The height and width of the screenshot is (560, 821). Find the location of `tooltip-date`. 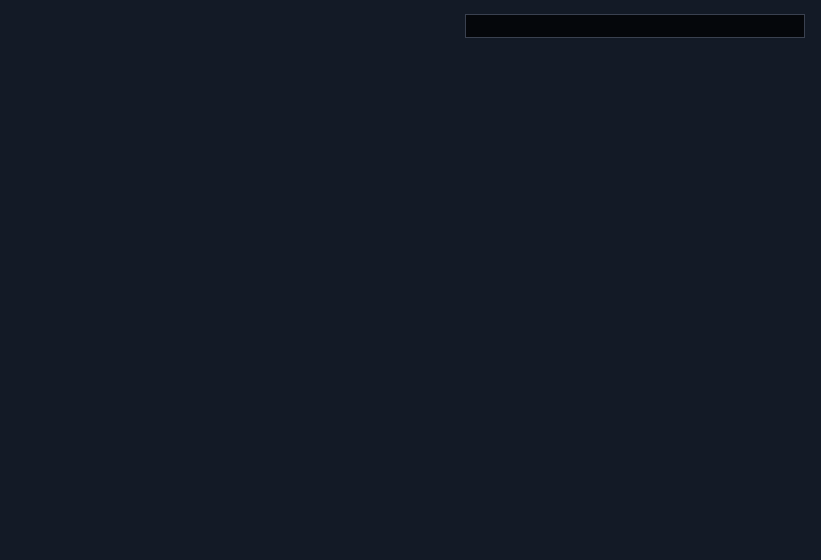

tooltip-date is located at coordinates (635, 27).